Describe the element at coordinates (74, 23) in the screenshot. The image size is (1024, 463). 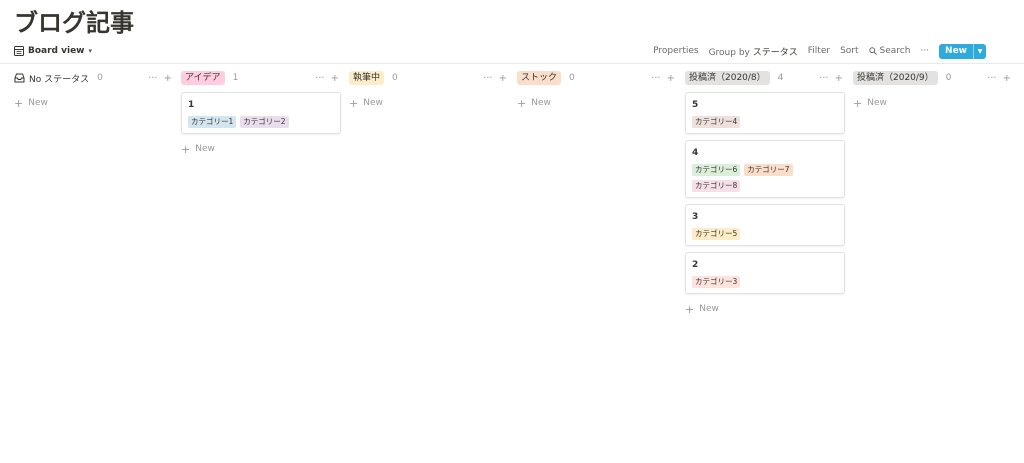
I see `page-title: ブログ記事` at that location.